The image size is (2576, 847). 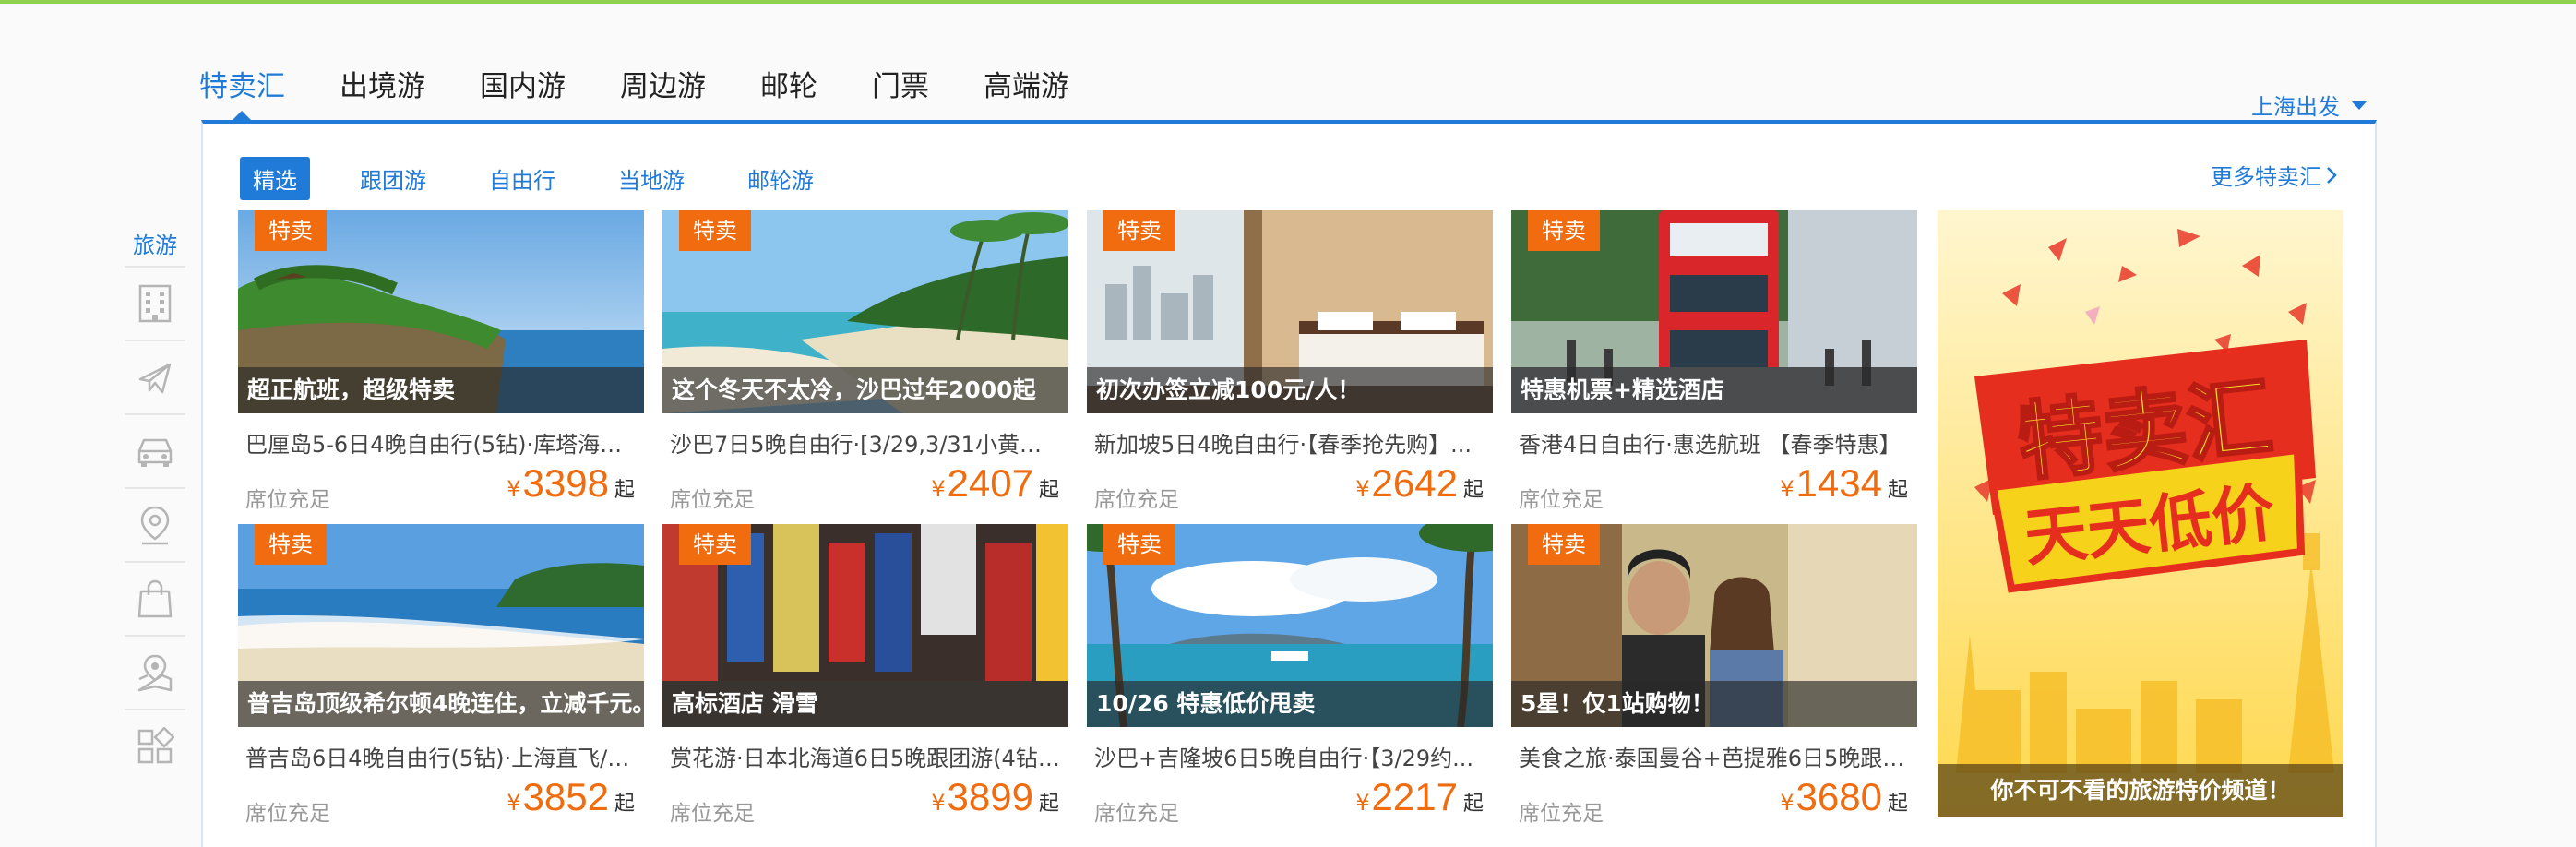 I want to click on tab-specials: 特卖汇, so click(x=242, y=89).